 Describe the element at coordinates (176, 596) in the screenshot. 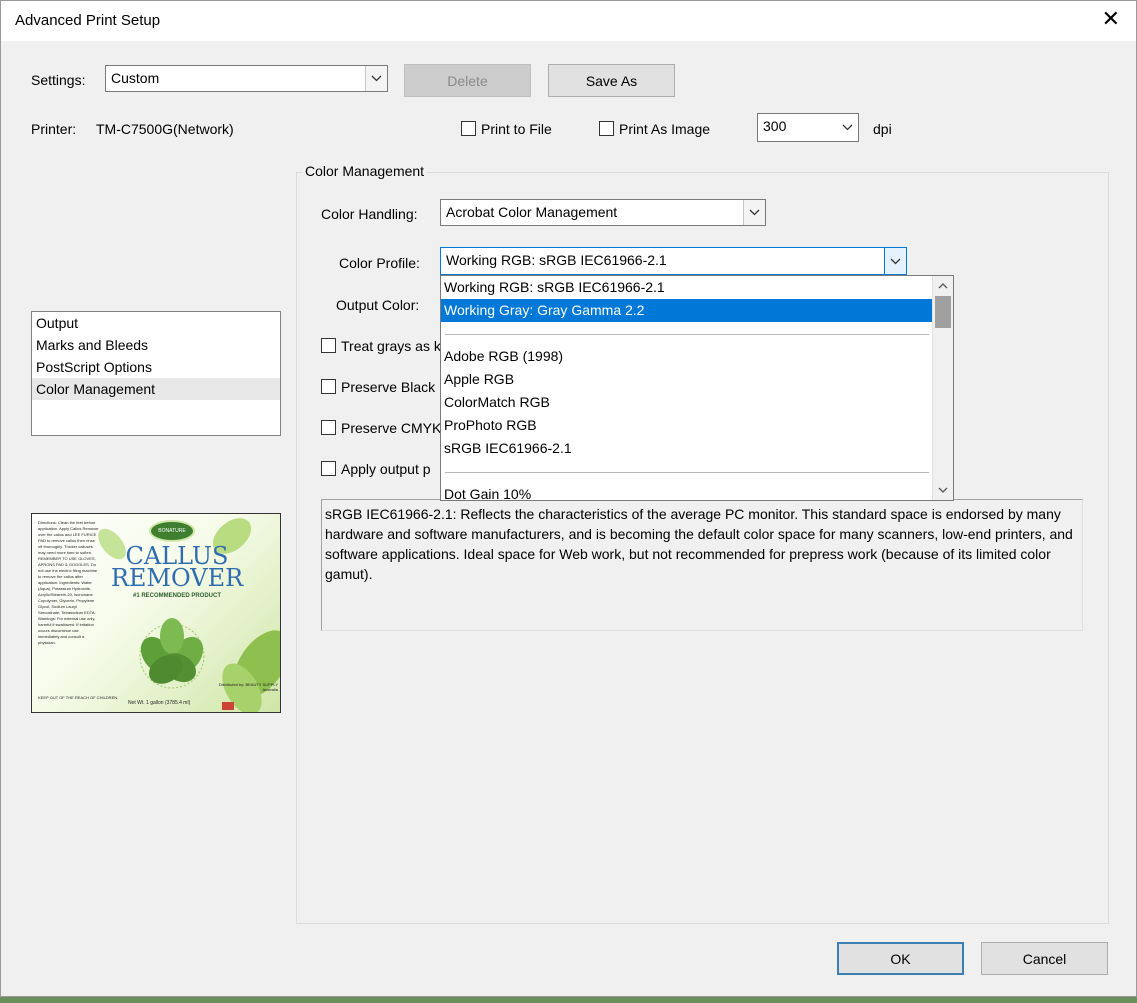

I see `preview-subtitle: #1 RECOMMENDED PRODUCT` at that location.